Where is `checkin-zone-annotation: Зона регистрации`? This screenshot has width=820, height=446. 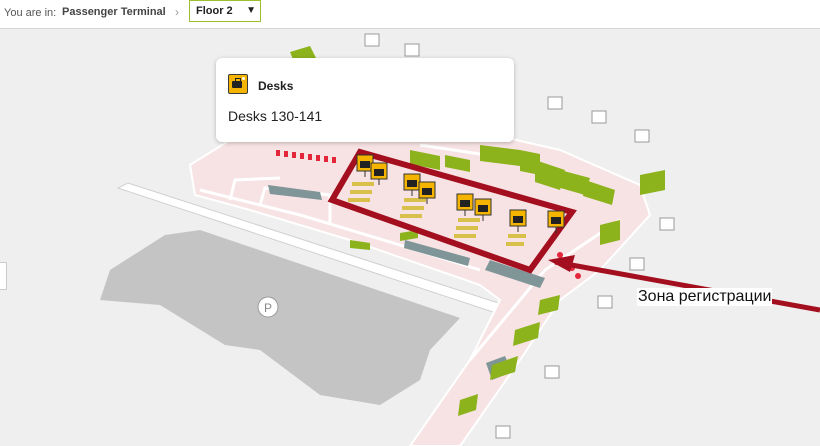 checkin-zone-annotation: Зона регистрации is located at coordinates (705, 297).